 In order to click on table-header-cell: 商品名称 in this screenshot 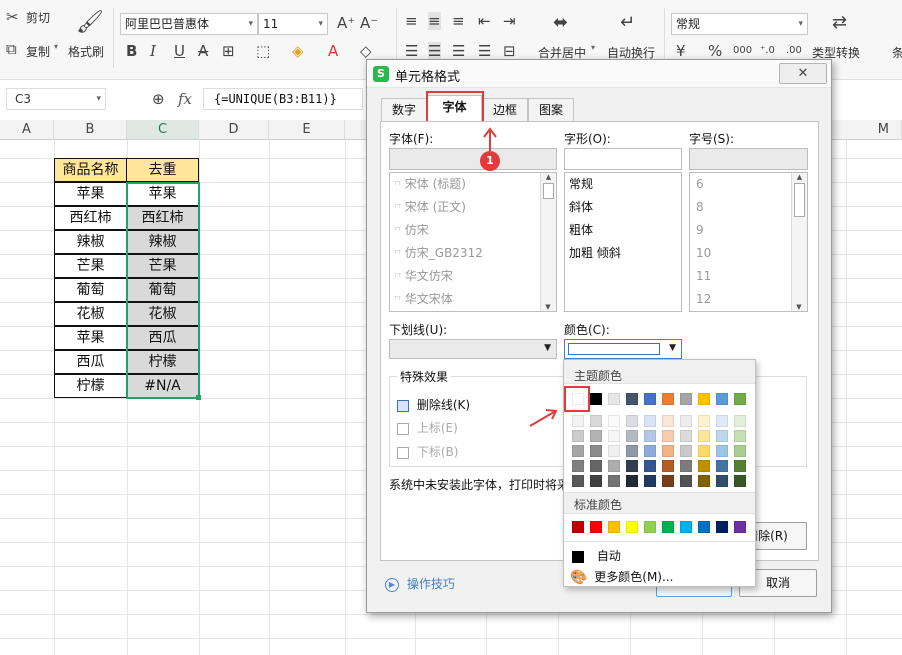, I will do `click(90, 170)`.